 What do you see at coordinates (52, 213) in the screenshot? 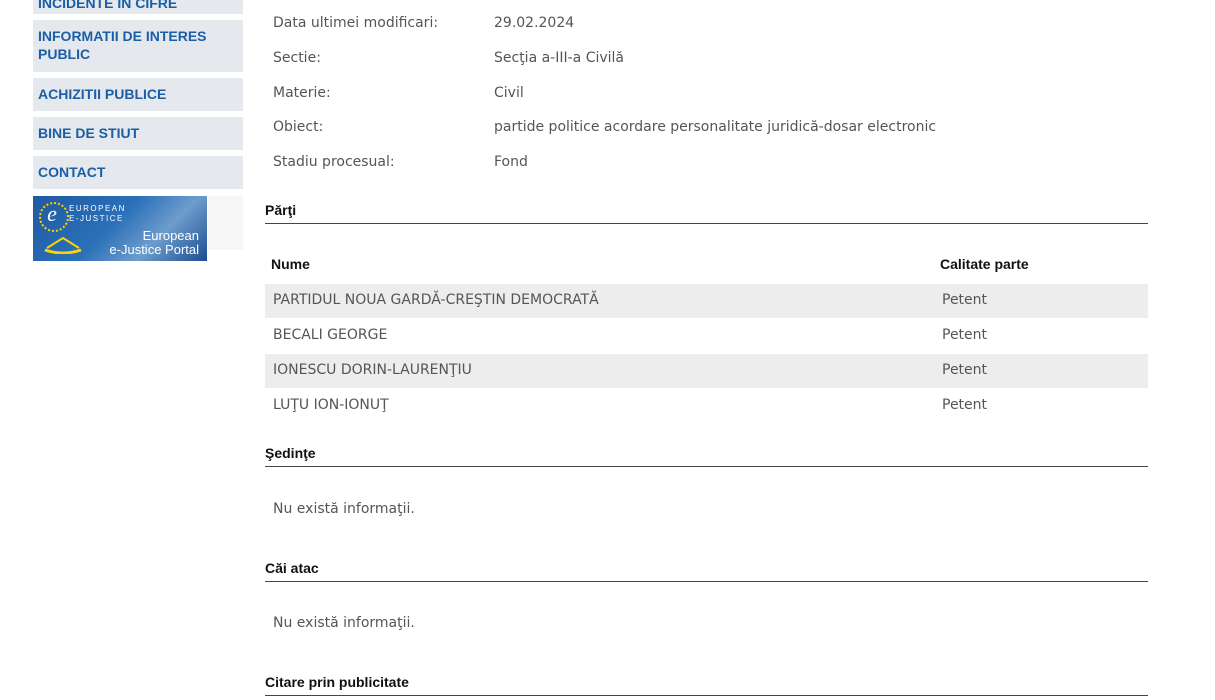
I see `e-justice-logo-letter: e` at bounding box center [52, 213].